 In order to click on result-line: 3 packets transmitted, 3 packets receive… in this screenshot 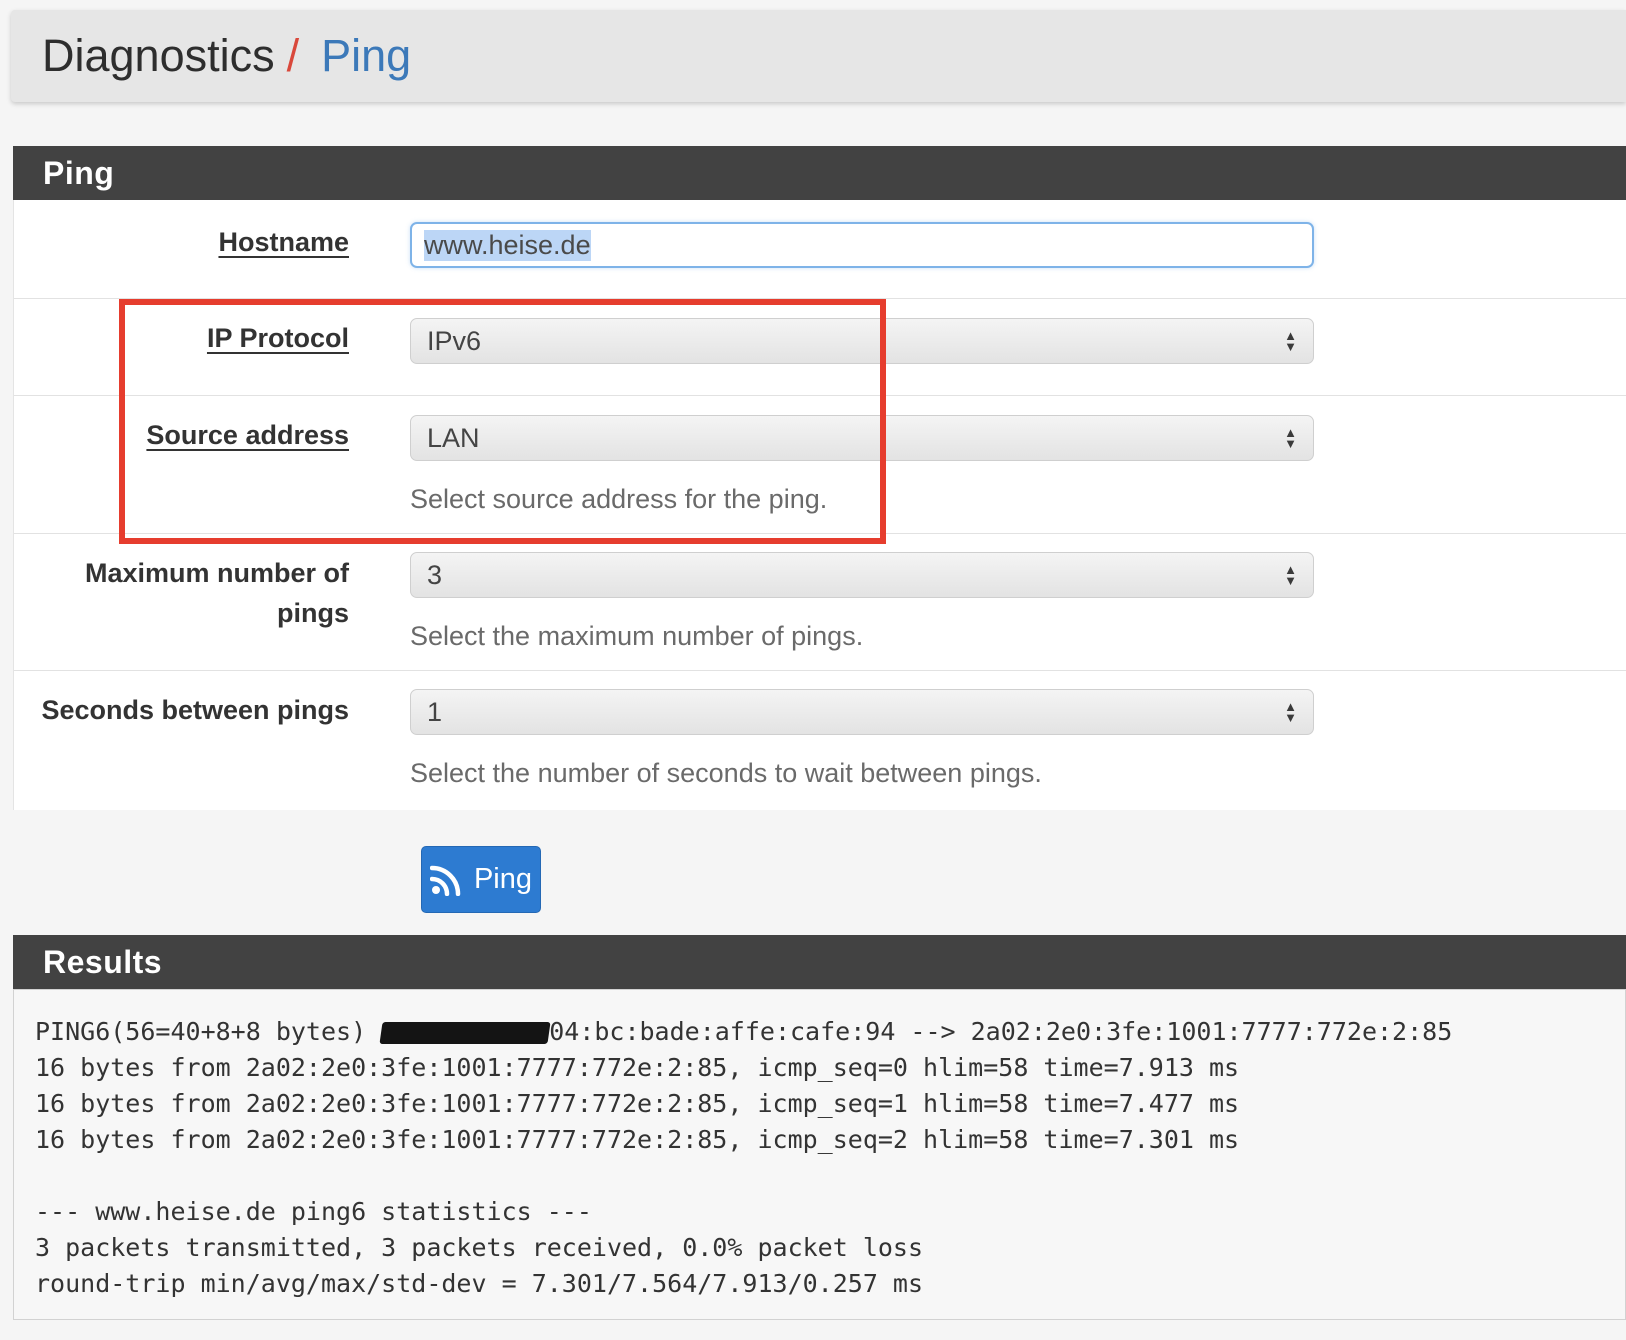, I will do `click(479, 1247)`.